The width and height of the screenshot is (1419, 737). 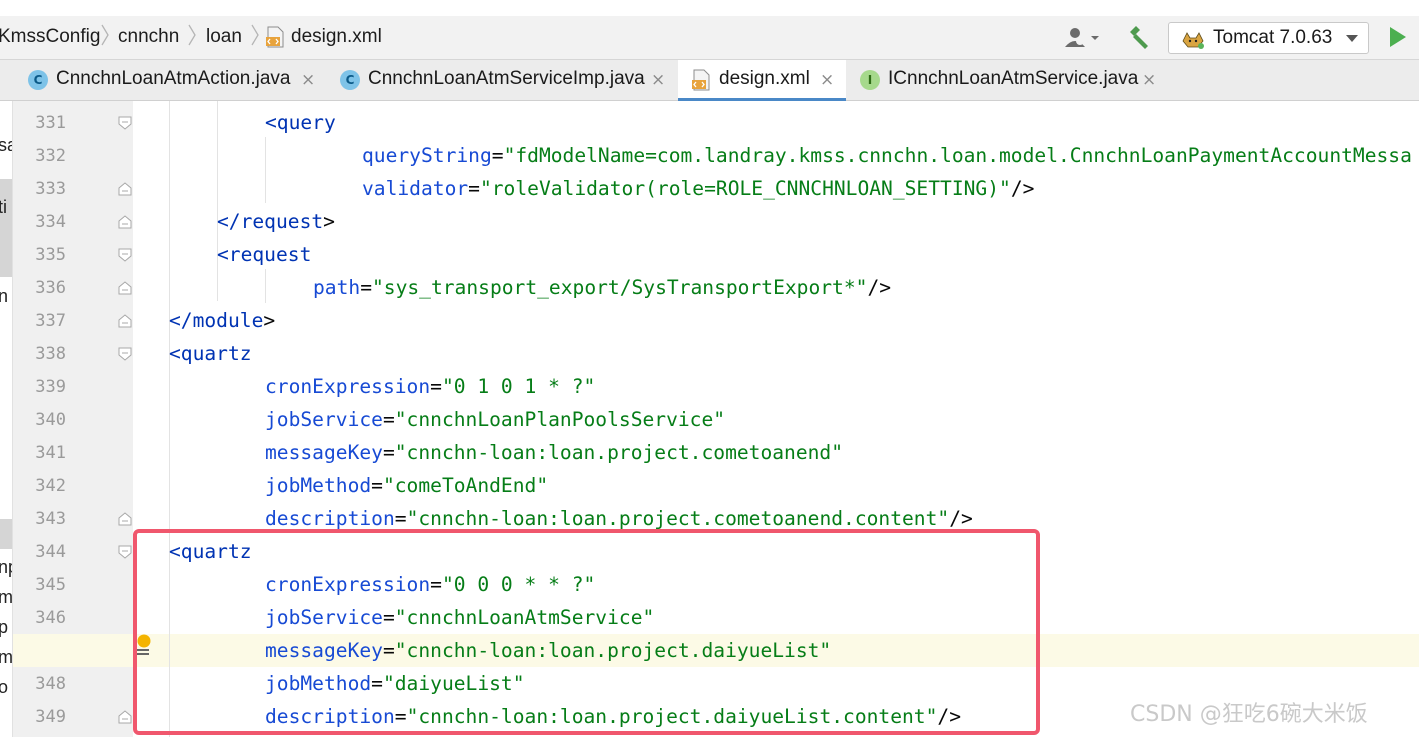 I want to click on project-item: n, so click(x=4, y=296).